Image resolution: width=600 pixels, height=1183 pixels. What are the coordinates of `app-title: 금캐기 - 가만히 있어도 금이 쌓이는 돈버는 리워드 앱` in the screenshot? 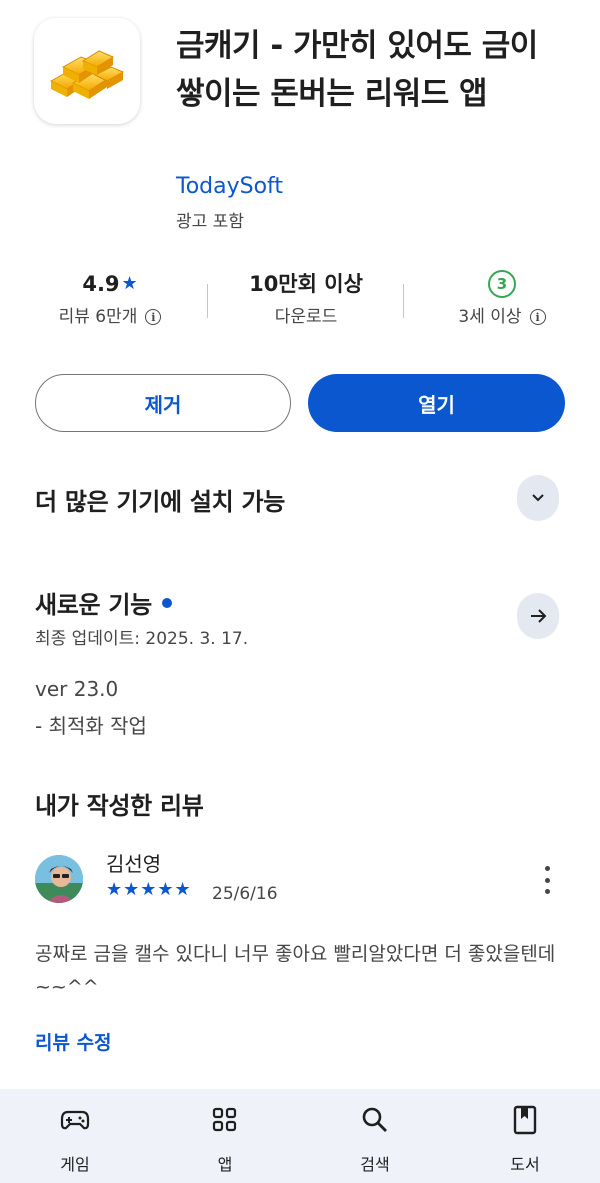 It's located at (357, 70).